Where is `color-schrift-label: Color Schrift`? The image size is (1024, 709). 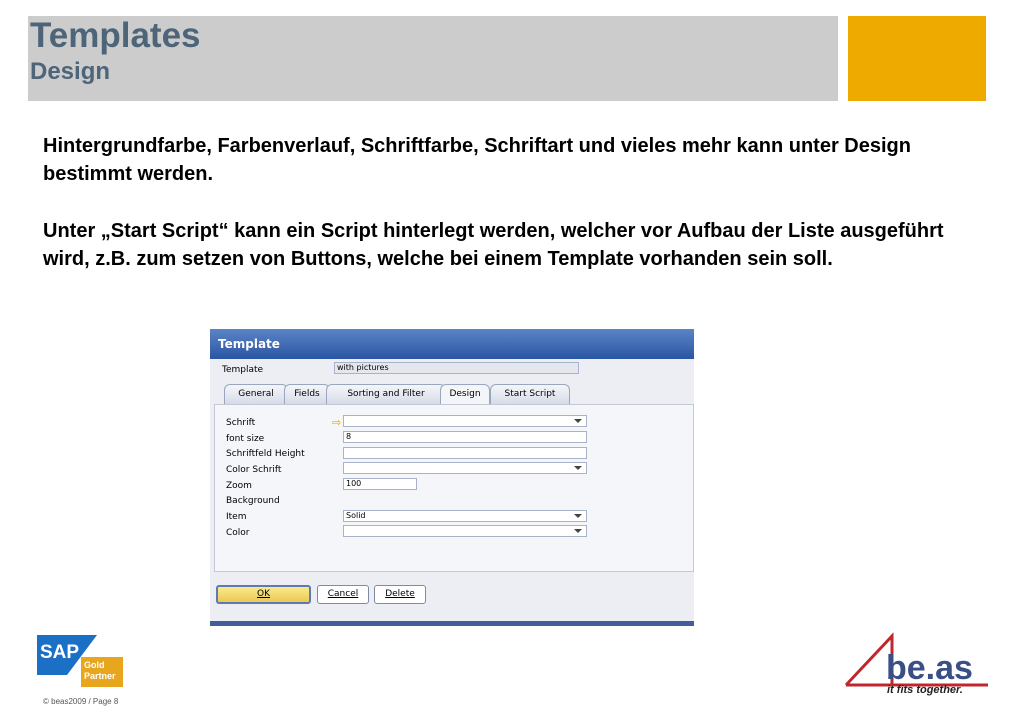 color-schrift-label: Color Schrift is located at coordinates (254, 470).